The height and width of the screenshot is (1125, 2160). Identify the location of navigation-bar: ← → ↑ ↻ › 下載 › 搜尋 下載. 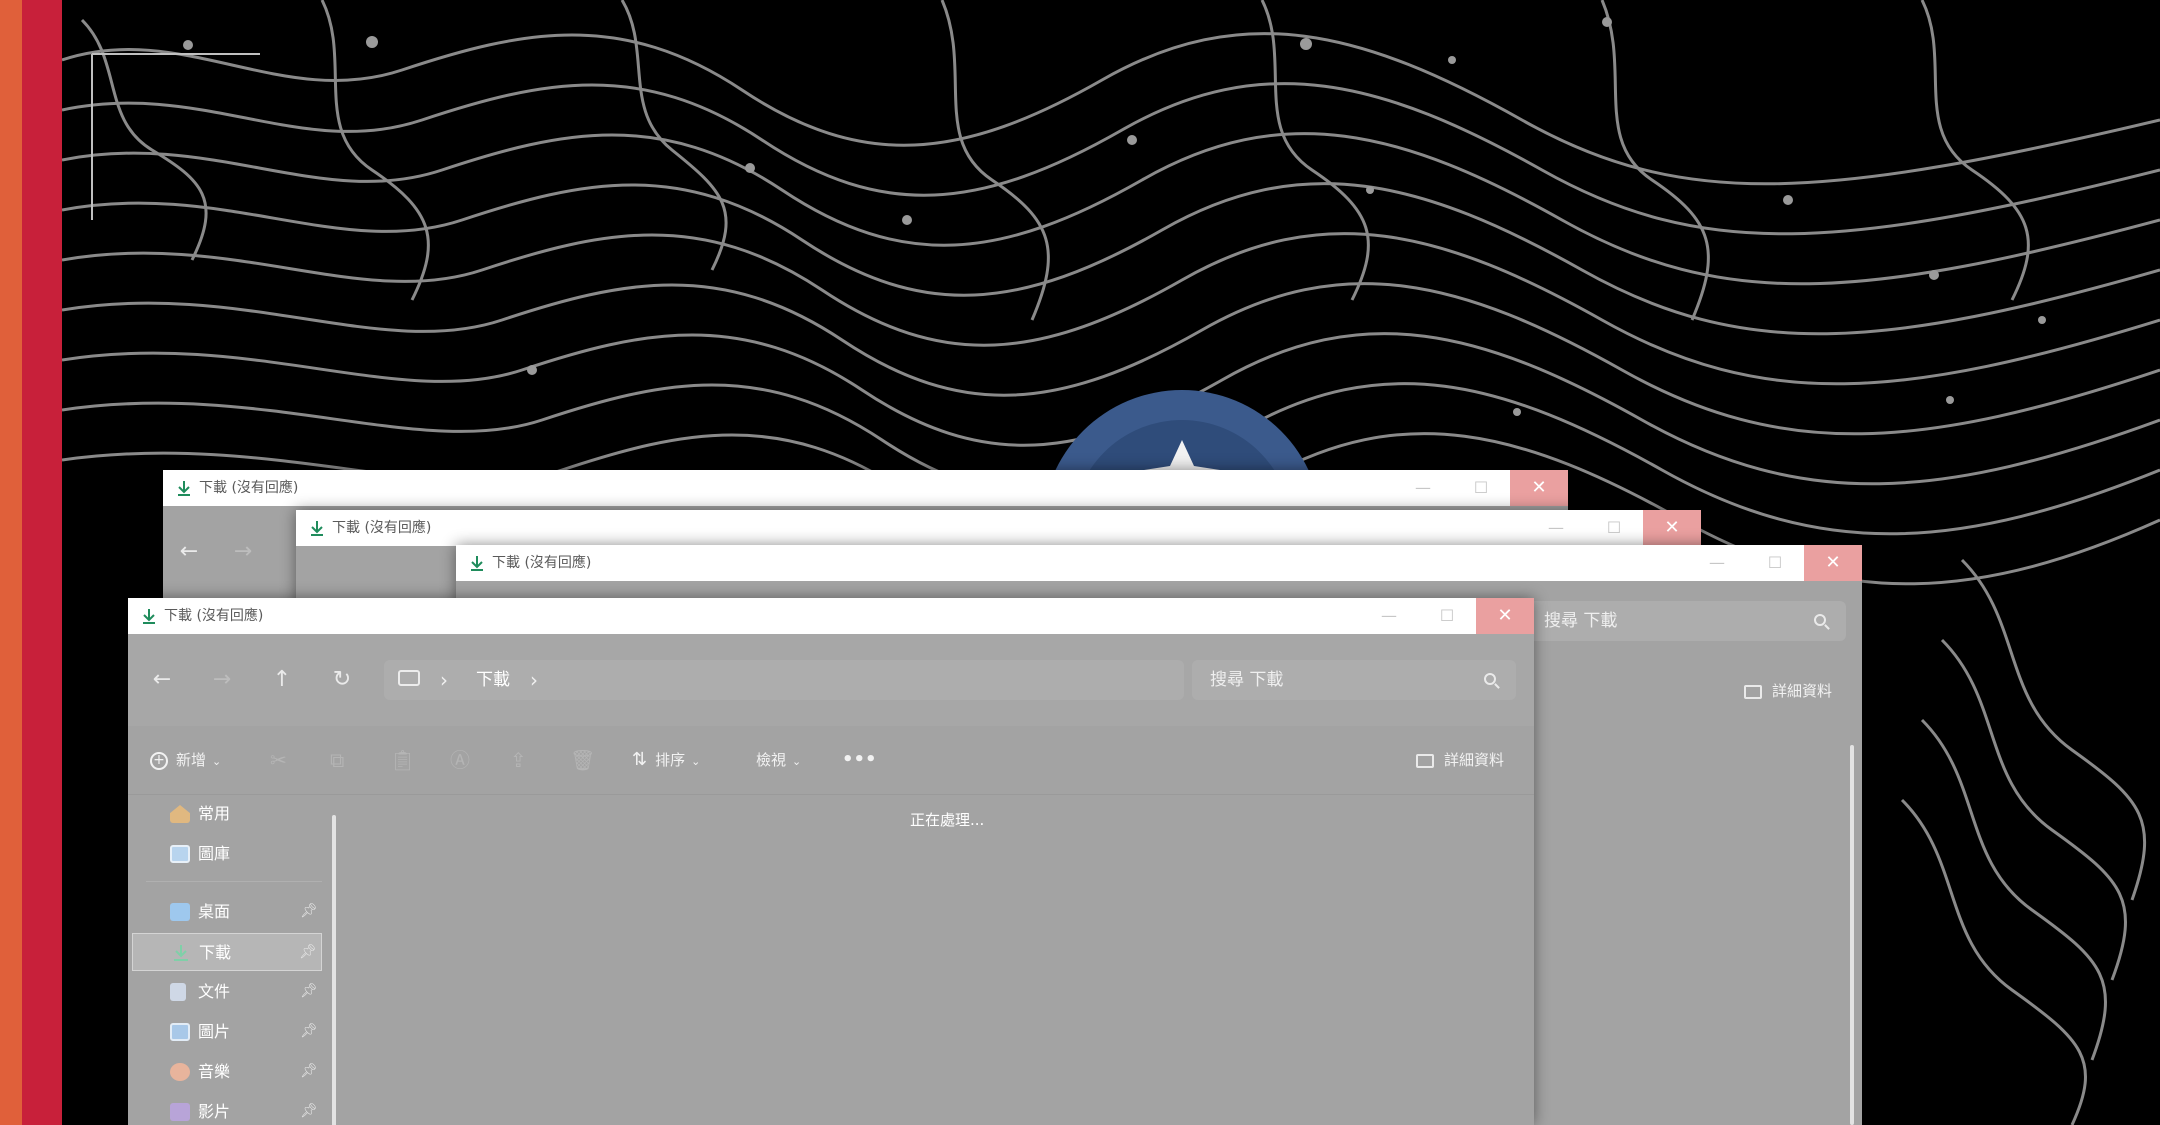
(831, 680).